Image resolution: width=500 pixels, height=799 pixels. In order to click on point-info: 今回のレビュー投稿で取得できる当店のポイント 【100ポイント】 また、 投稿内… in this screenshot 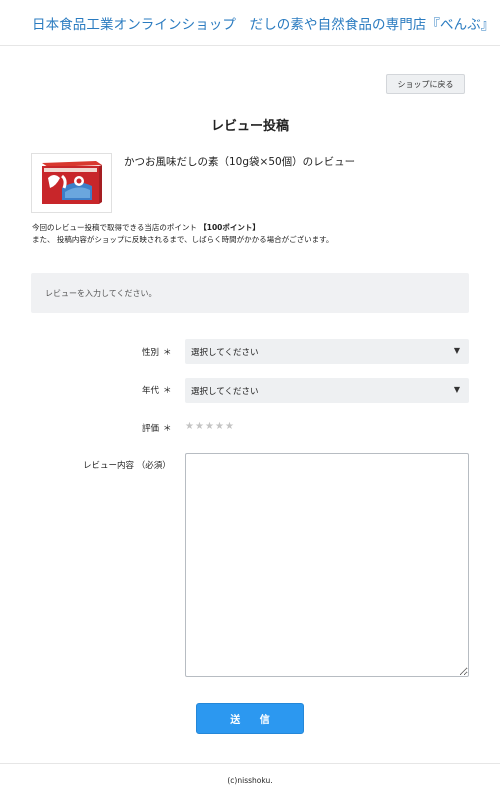, I will do `click(182, 234)`.